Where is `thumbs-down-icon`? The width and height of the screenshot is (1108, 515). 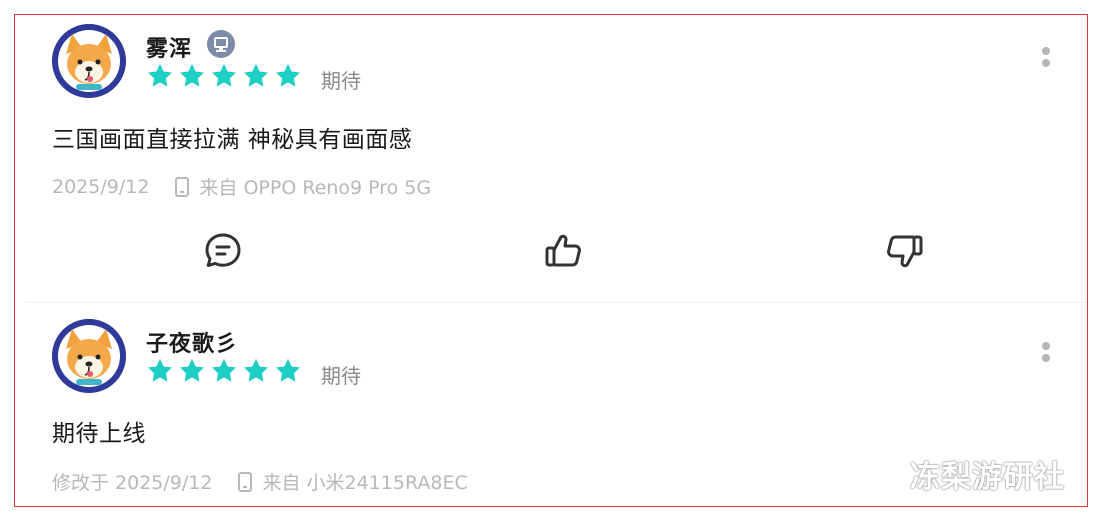 thumbs-down-icon is located at coordinates (905, 251).